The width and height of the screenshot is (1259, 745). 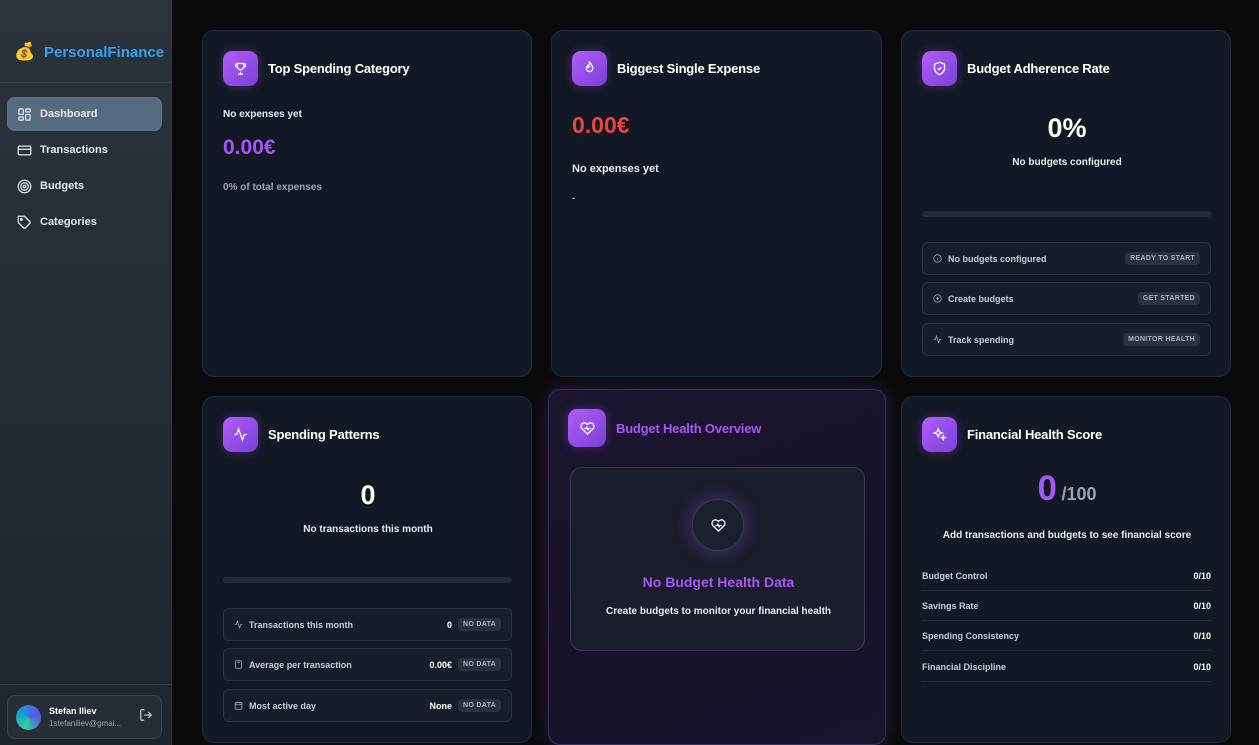 What do you see at coordinates (1066, 258) in the screenshot?
I see `adherence-row: No budgets configured READY TO START` at bounding box center [1066, 258].